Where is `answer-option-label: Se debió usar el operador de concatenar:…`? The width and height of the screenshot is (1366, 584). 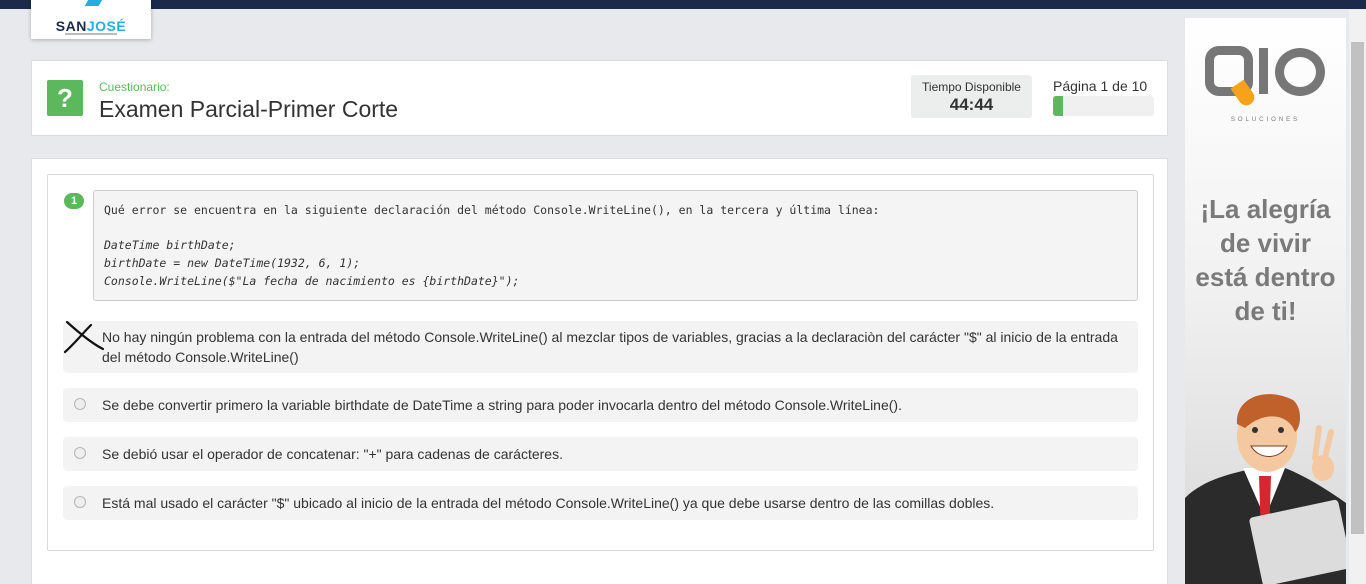
answer-option-label: Se debió usar el operador de concatenar:… is located at coordinates (332, 454).